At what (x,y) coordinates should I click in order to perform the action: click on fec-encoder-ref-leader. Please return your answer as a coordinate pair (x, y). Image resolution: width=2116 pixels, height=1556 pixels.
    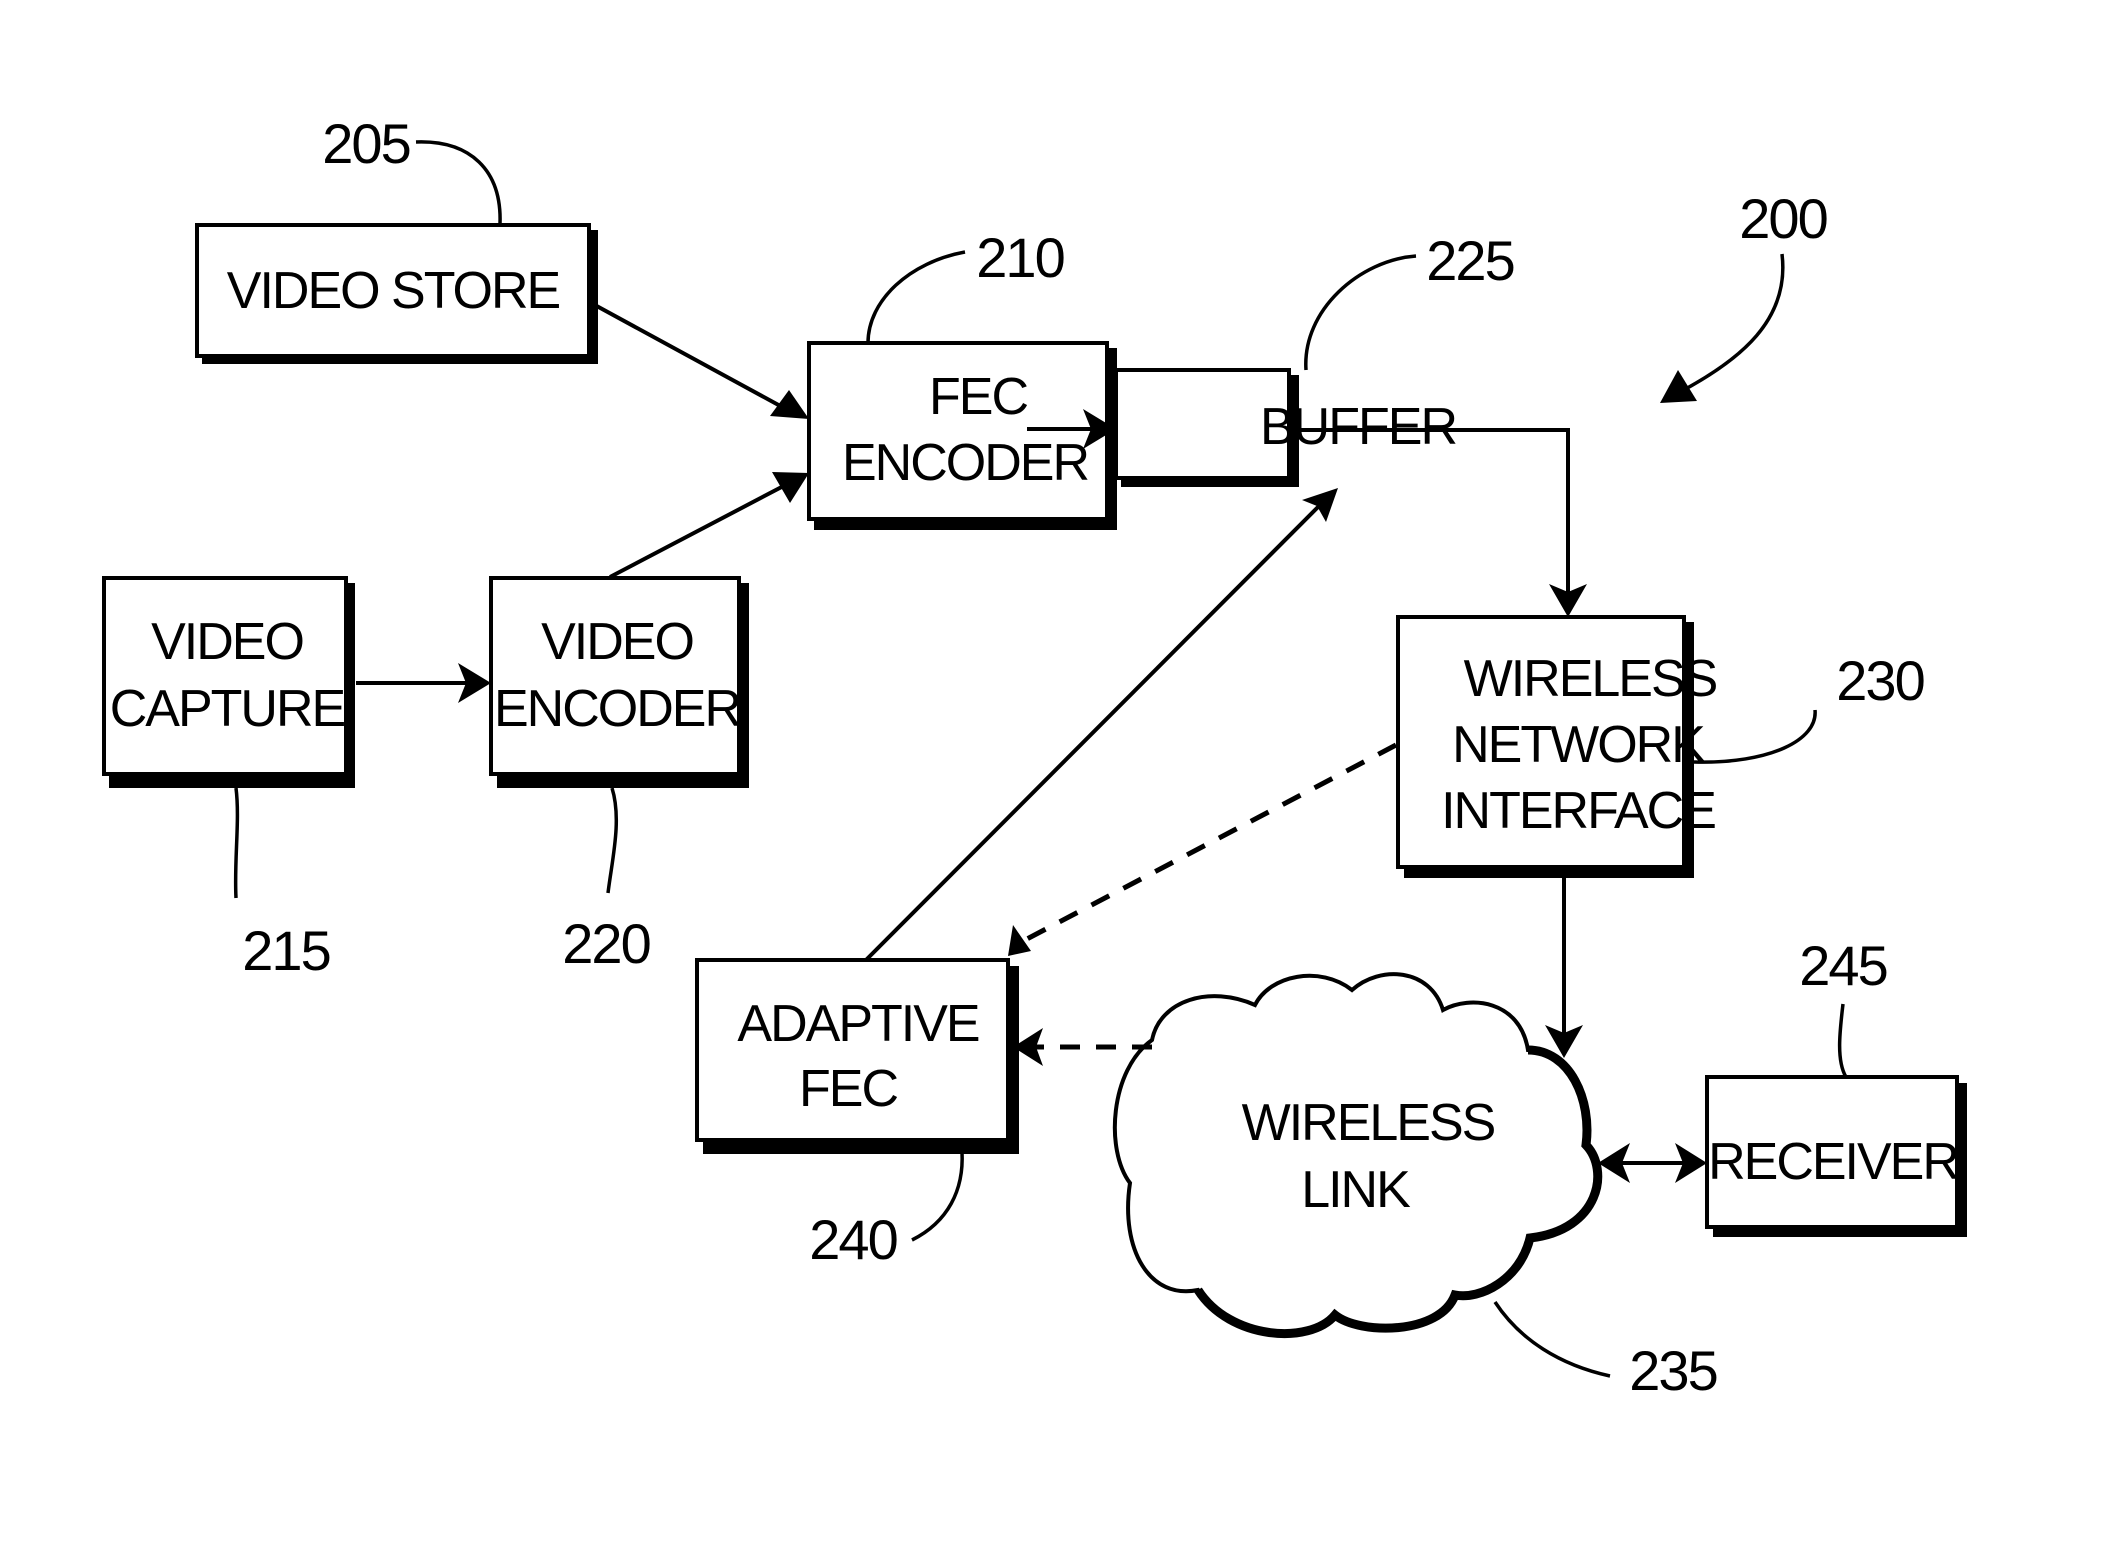
    Looking at the image, I should click on (916, 297).